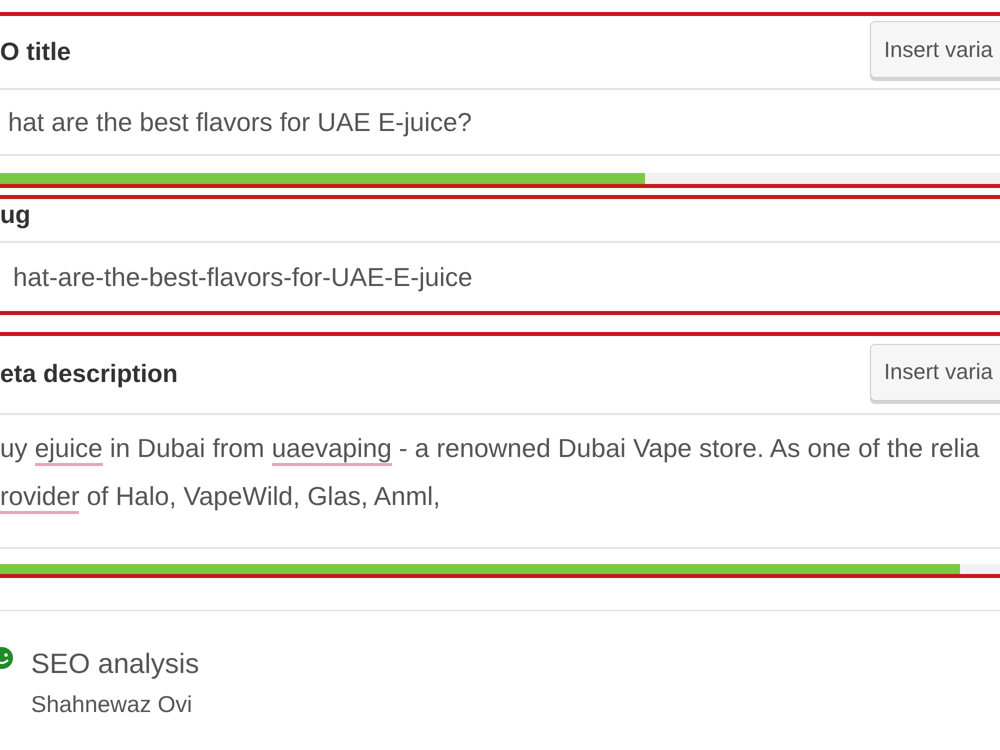 The image size is (1000, 750). I want to click on smiley-icon, so click(6, 658).